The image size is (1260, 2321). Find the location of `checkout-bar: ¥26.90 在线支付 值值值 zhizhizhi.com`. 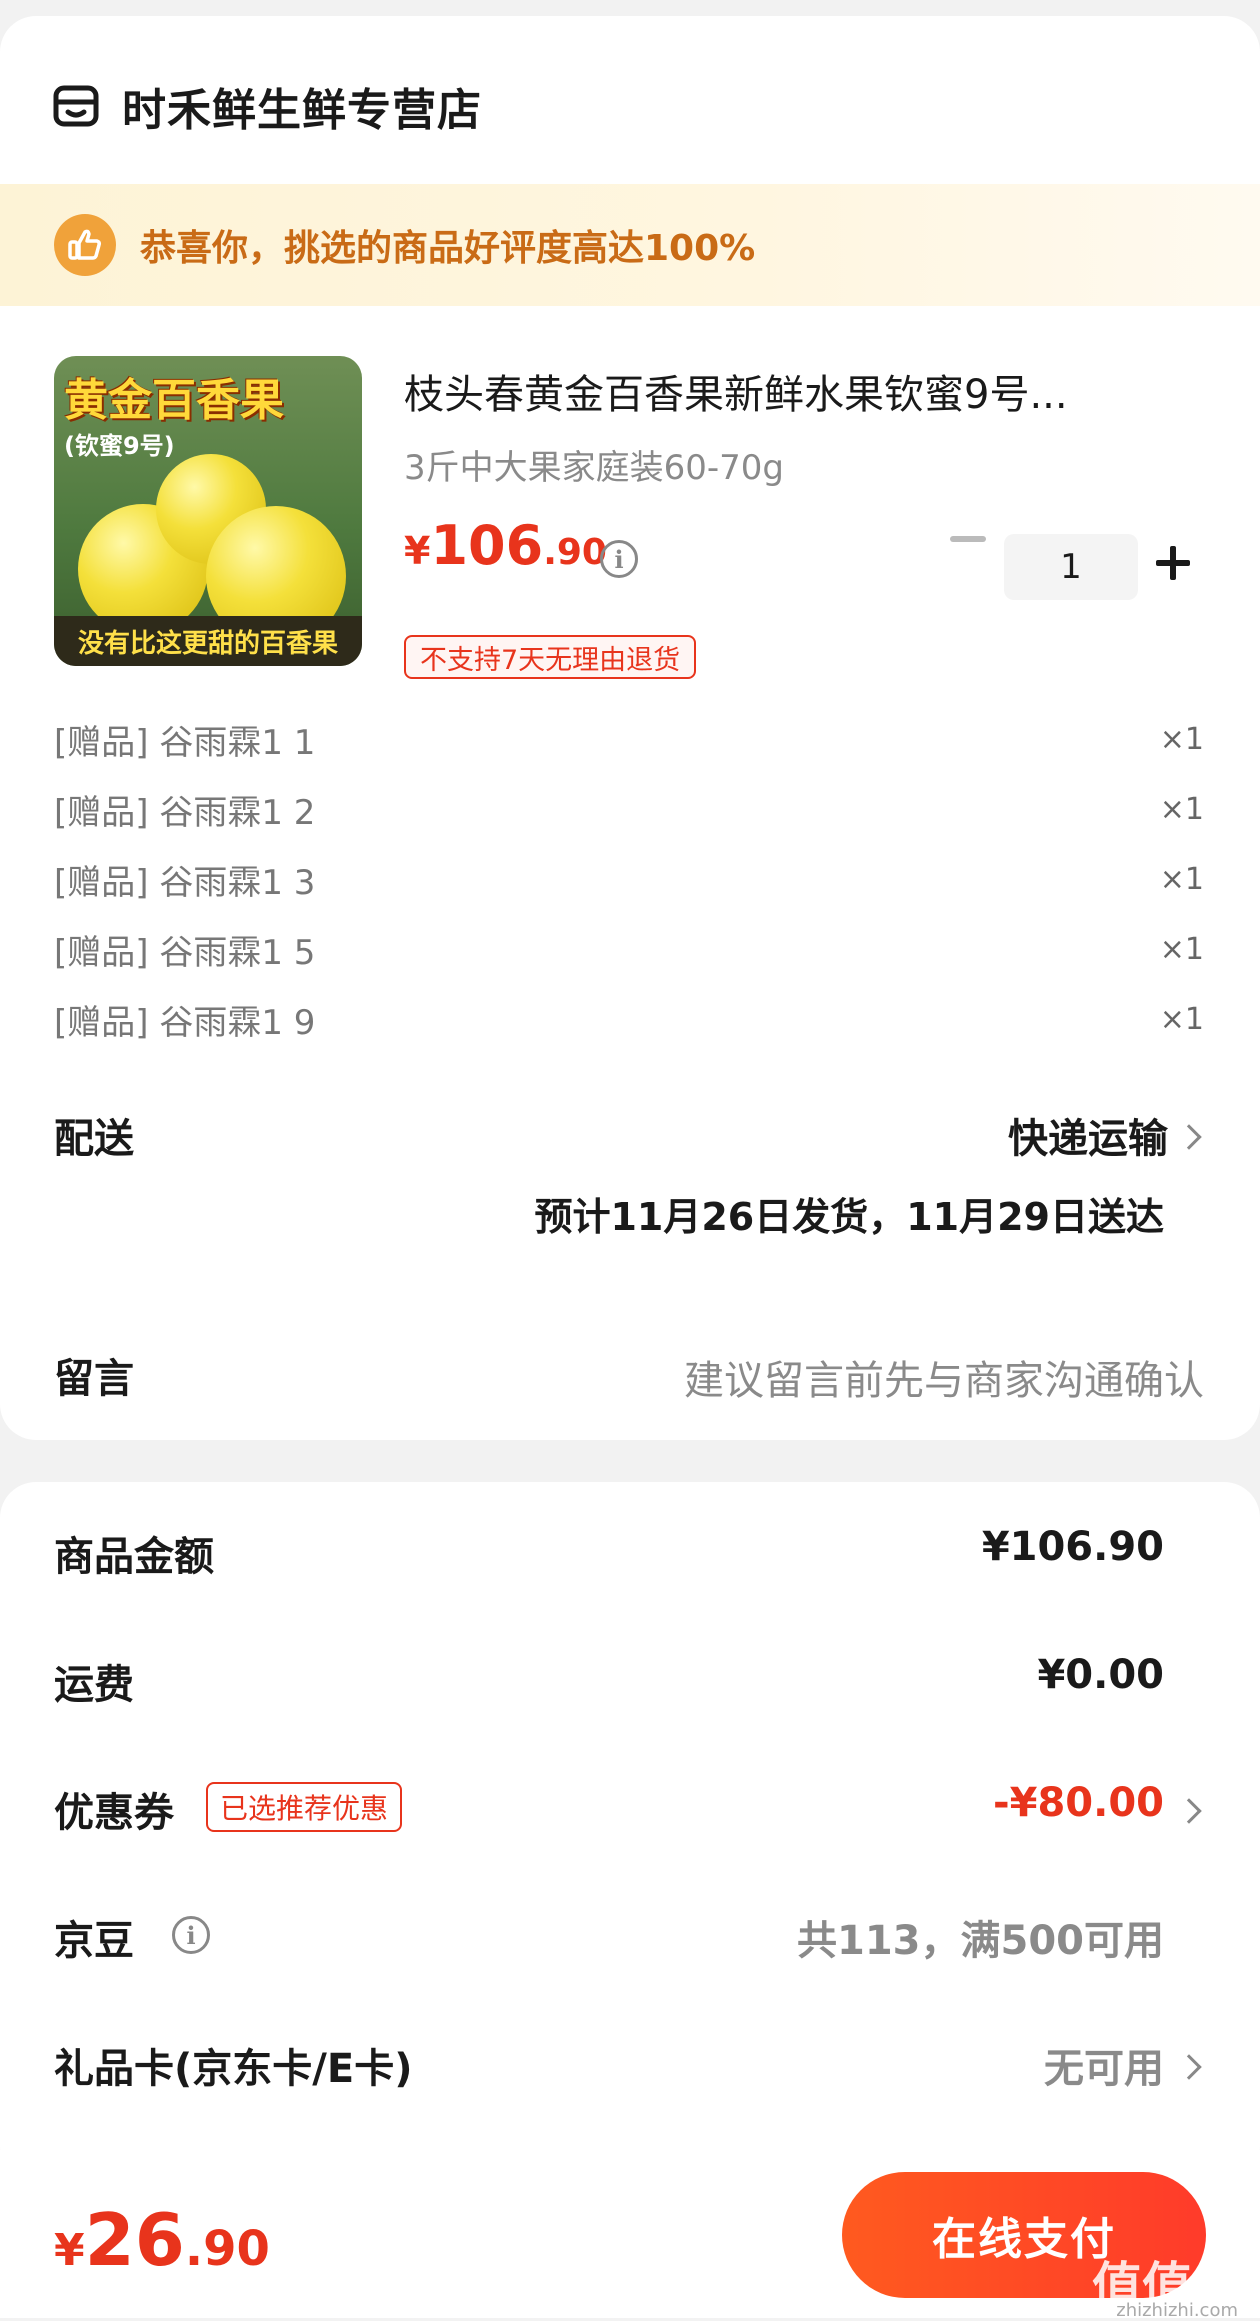

checkout-bar: ¥26.90 在线支付 值值值 zhizhizhi.com is located at coordinates (630, 2235).